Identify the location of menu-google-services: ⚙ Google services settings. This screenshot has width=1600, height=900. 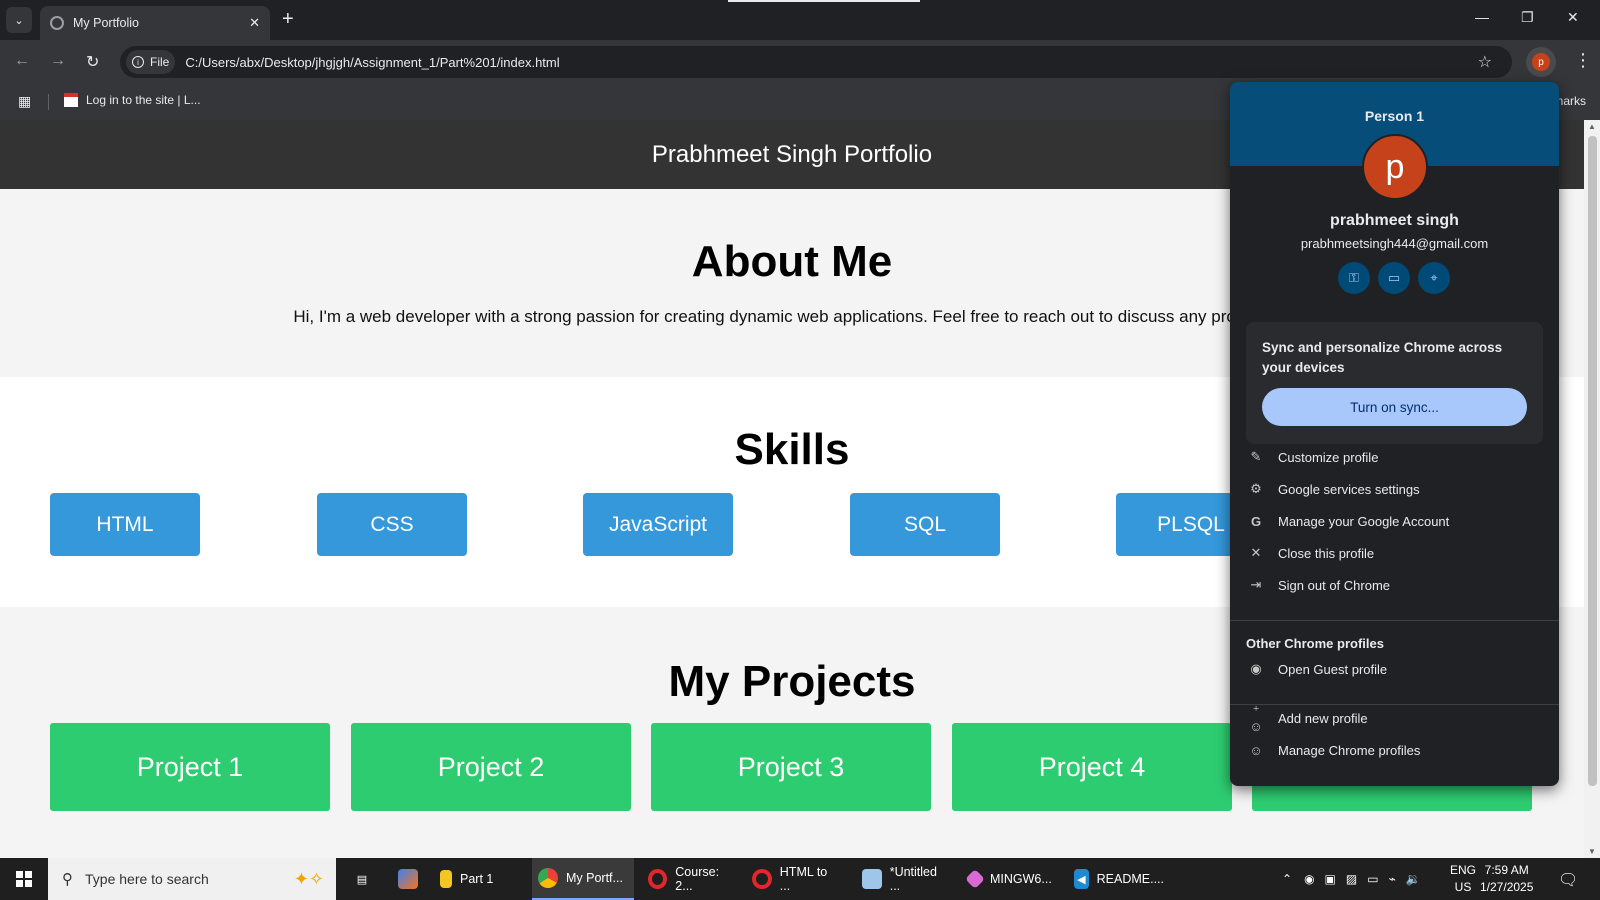
(1396, 489).